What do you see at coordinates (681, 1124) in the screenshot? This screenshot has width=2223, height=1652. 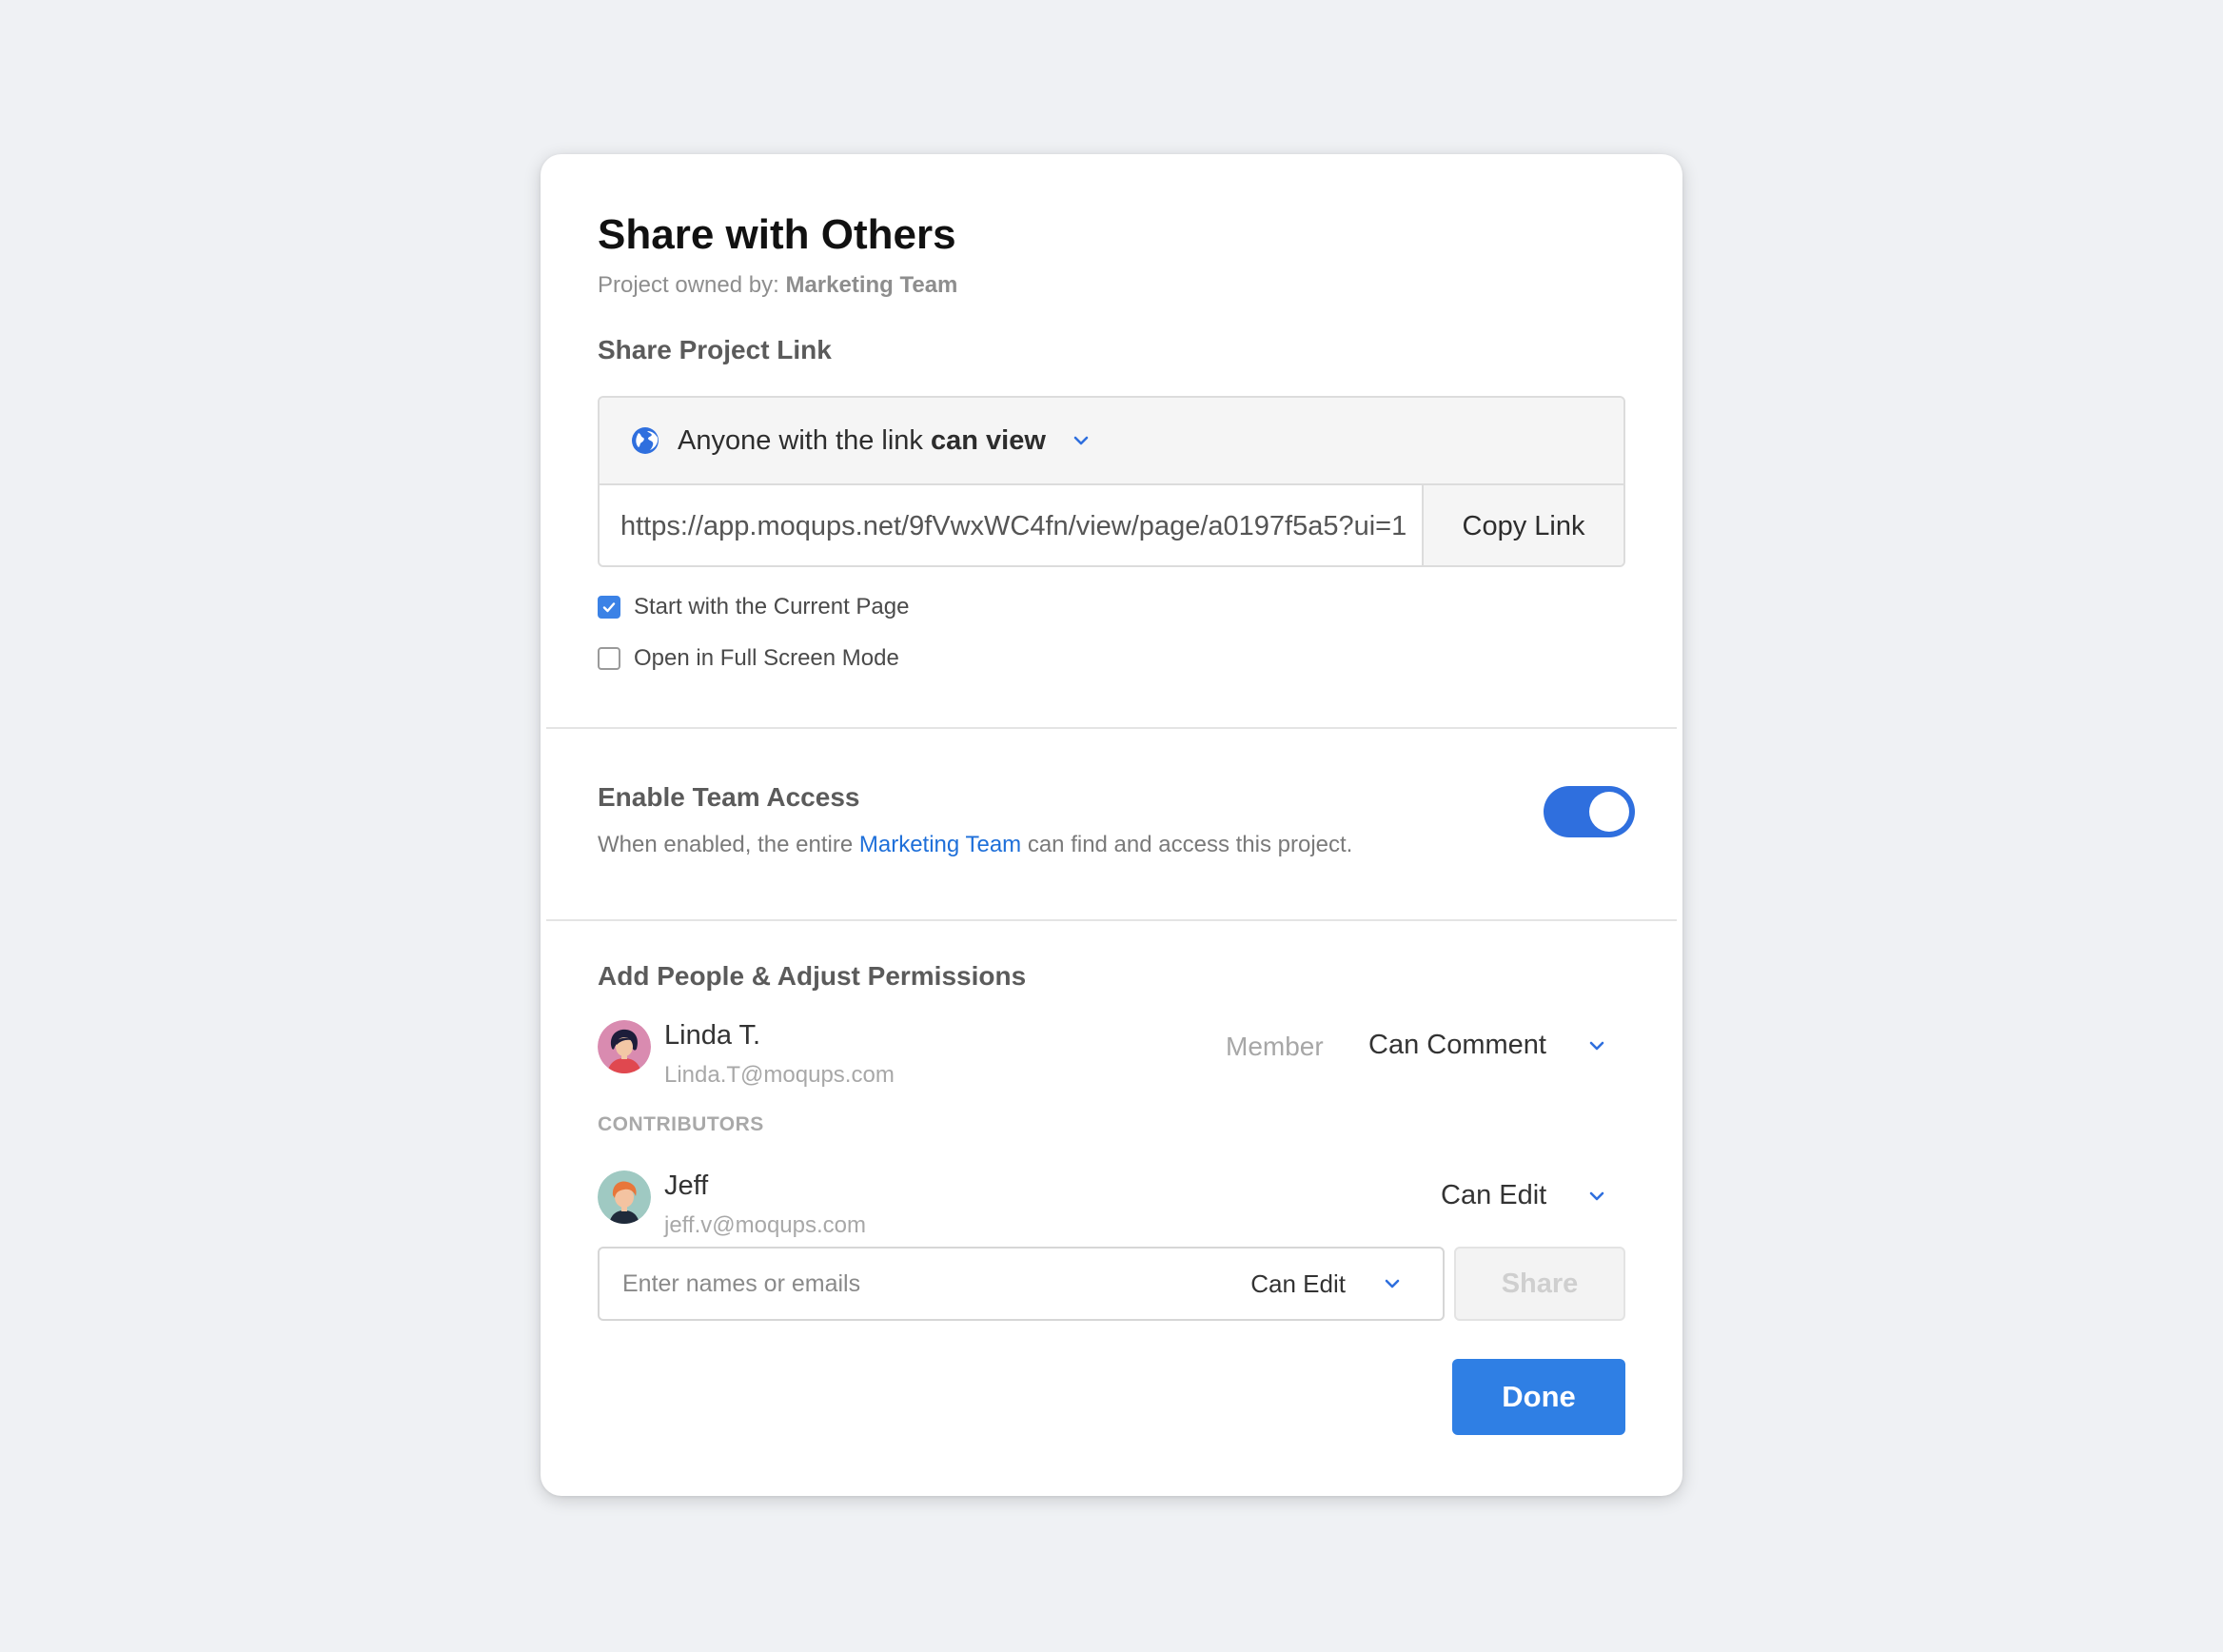 I see `contributors-label: CONTRIBUTORS` at bounding box center [681, 1124].